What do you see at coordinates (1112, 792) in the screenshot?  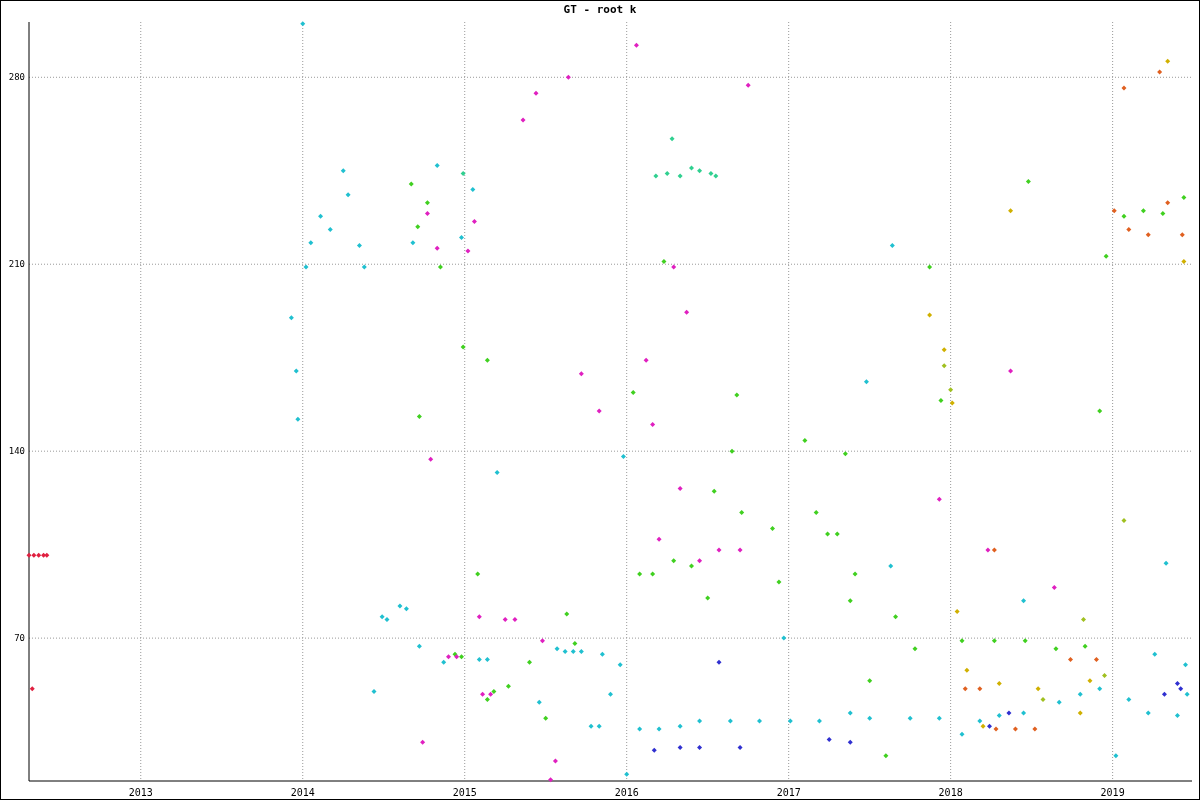 I see `x-tick-label: 2019` at bounding box center [1112, 792].